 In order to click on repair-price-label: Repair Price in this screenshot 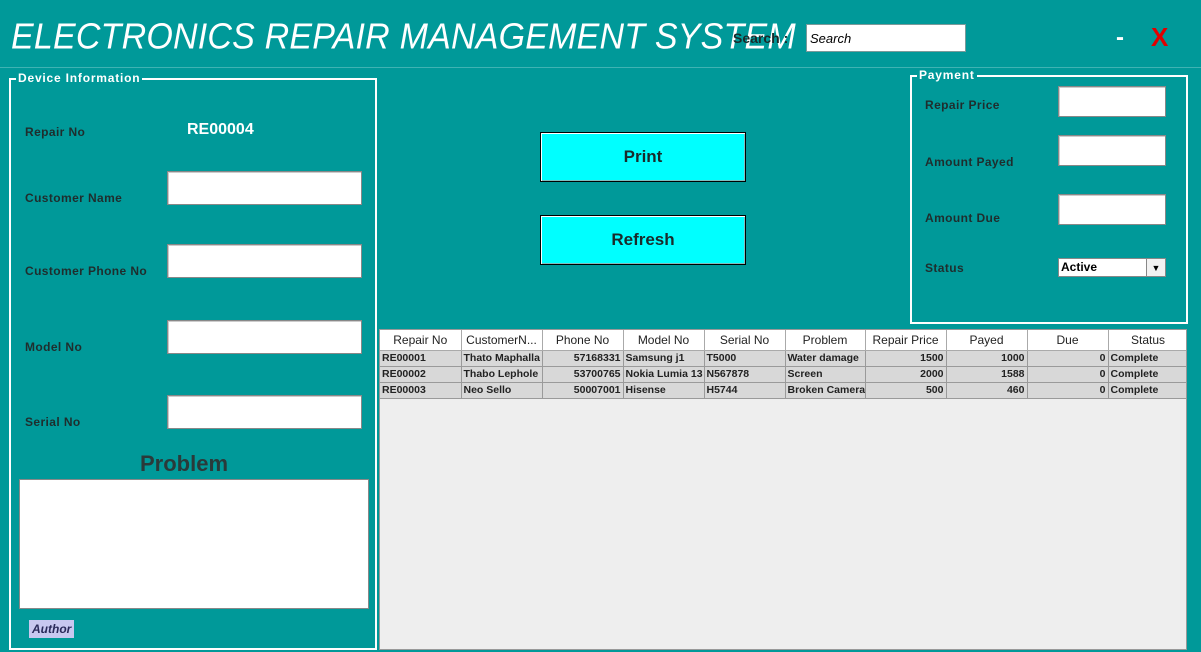, I will do `click(962, 105)`.